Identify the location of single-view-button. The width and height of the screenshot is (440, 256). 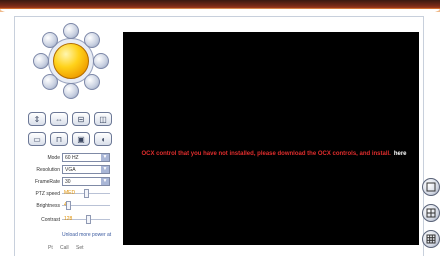
(431, 187).